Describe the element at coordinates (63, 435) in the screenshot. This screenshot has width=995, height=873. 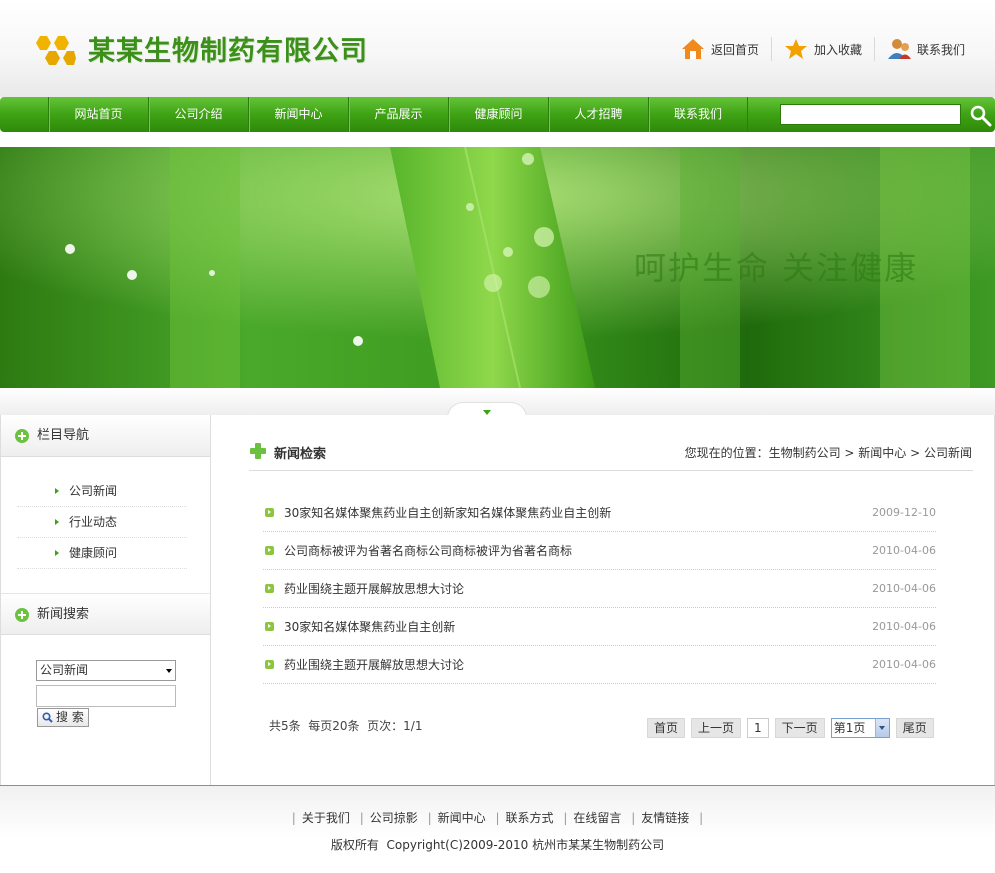
I see `sidebar-nav-title: 栏目导航` at that location.